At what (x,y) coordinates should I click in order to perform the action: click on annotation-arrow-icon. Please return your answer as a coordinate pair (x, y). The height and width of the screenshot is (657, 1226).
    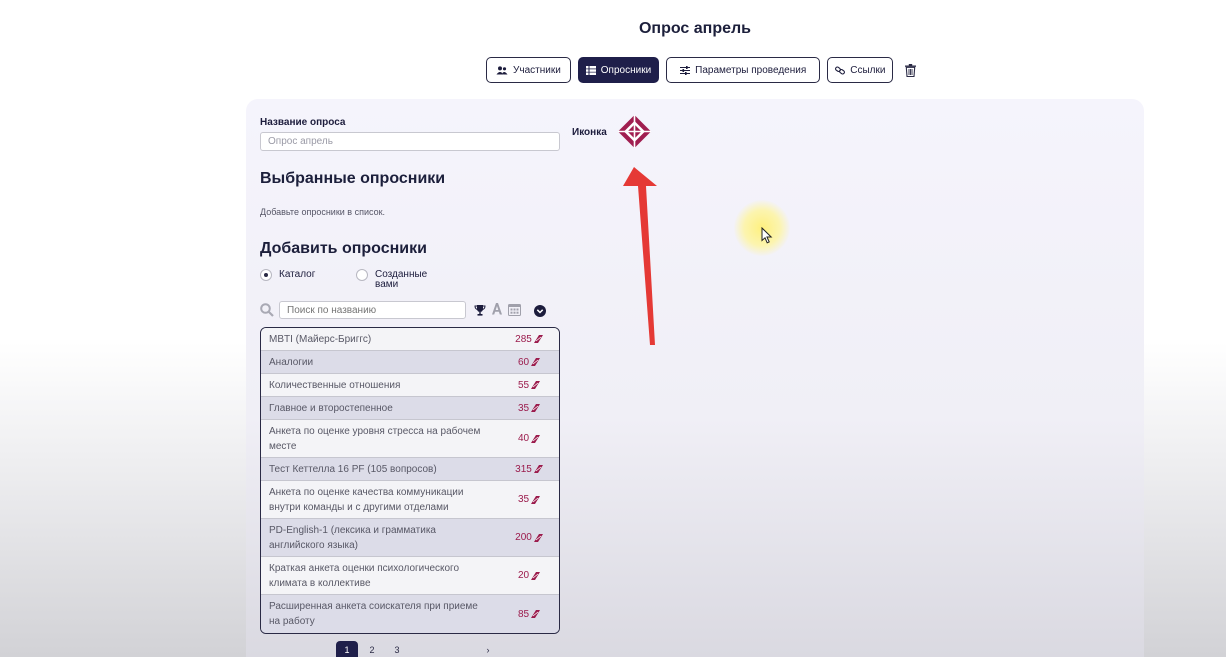
    Looking at the image, I should click on (640, 256).